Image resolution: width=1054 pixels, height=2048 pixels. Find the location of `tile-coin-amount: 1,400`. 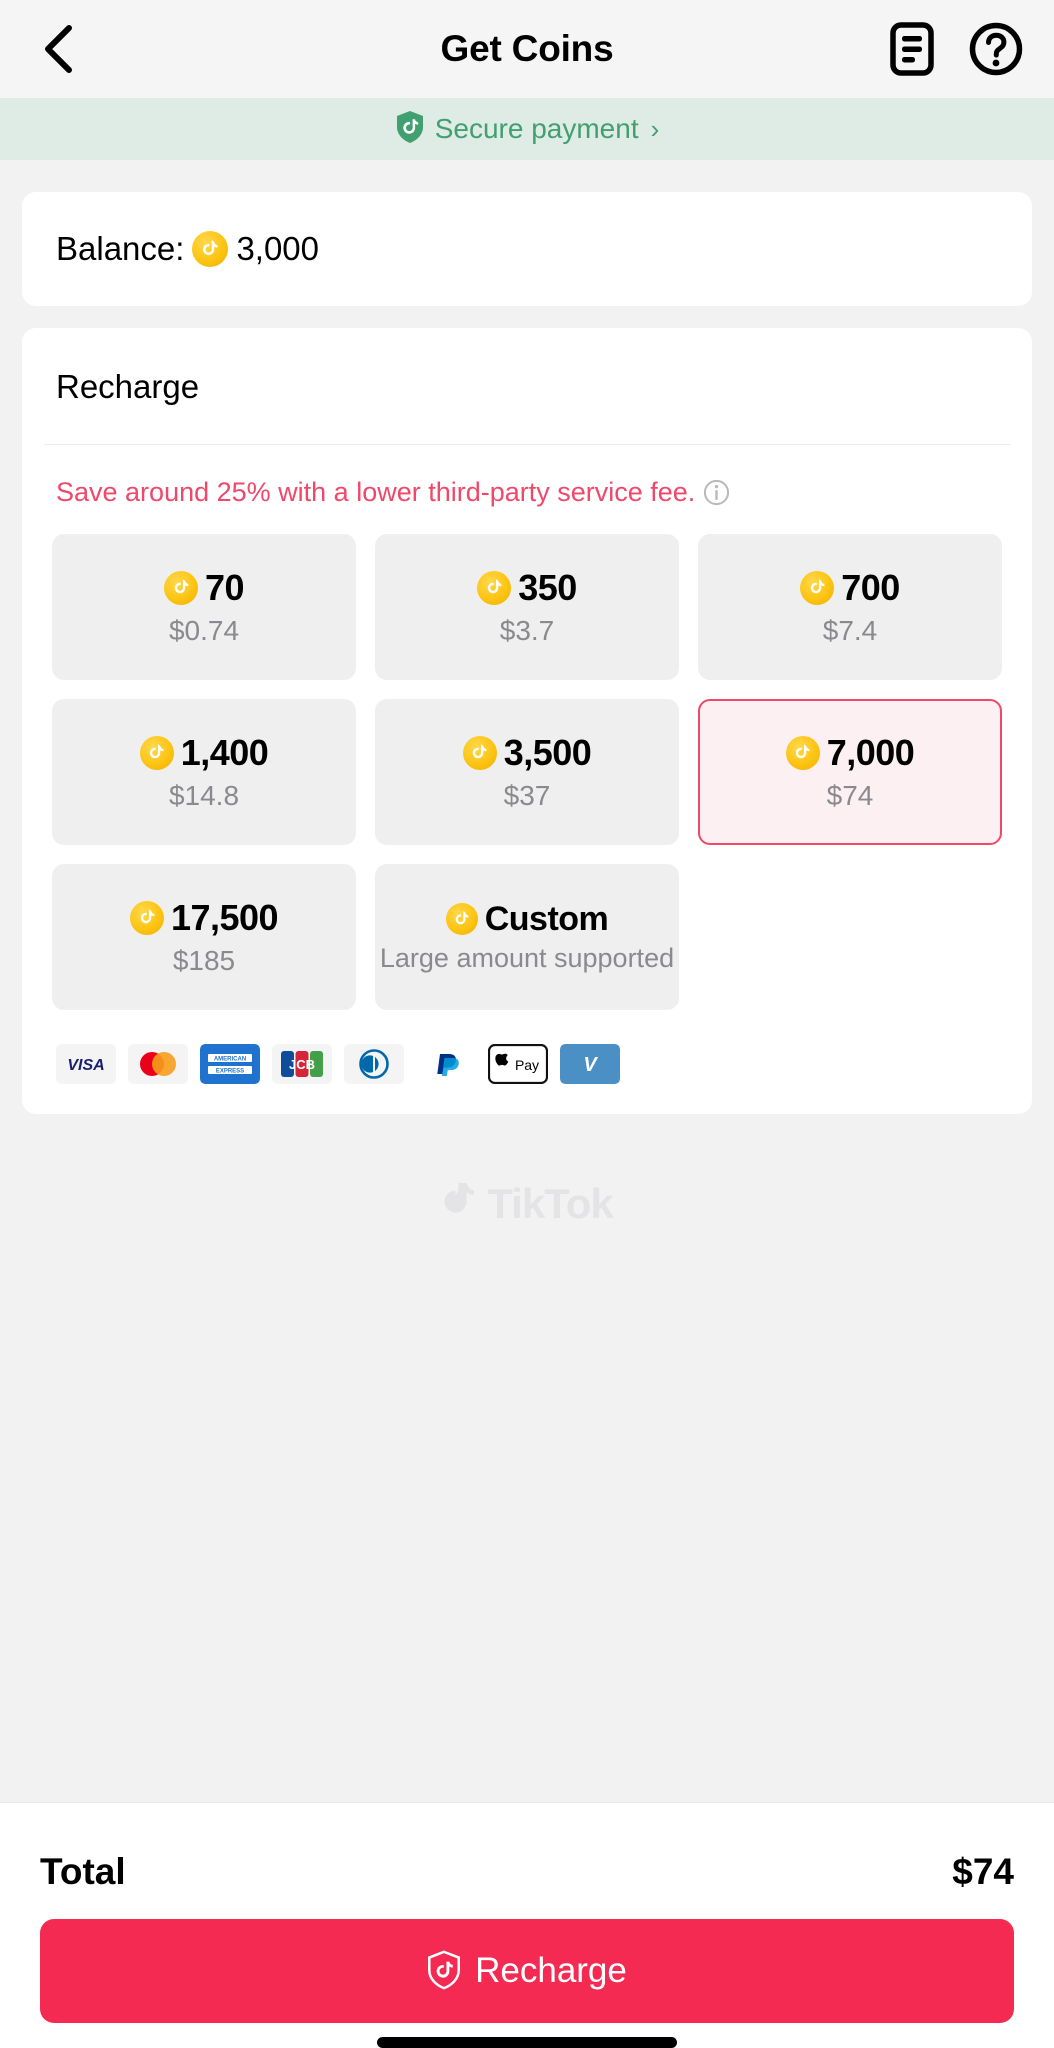

tile-coin-amount: 1,400 is located at coordinates (224, 752).